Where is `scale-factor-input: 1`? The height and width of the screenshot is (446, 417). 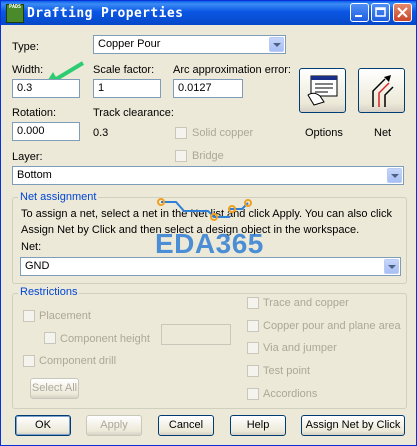
scale-factor-input: 1 is located at coordinates (127, 88).